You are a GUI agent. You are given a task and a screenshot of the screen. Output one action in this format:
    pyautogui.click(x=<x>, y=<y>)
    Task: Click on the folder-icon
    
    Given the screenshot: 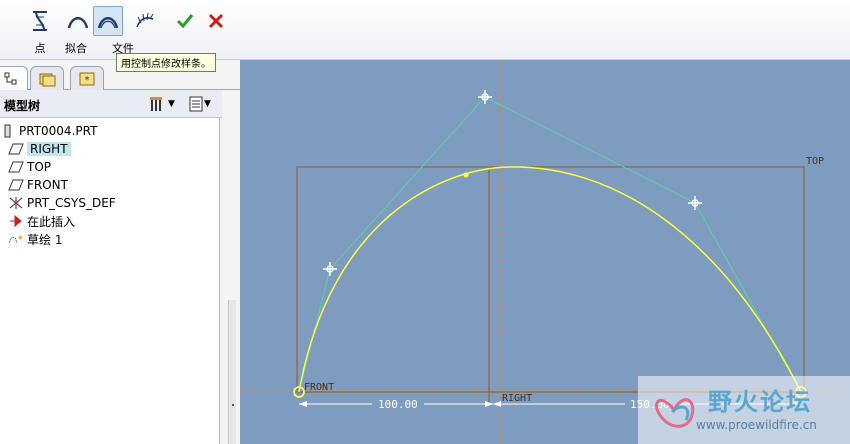 What is the action you would take?
    pyautogui.click(x=47, y=79)
    